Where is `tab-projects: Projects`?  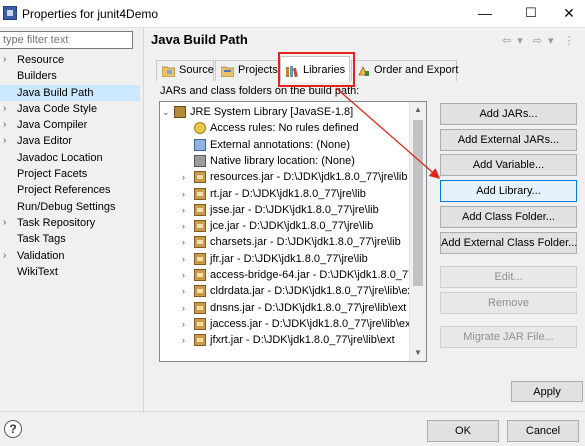
tab-projects: Projects is located at coordinates (247, 70).